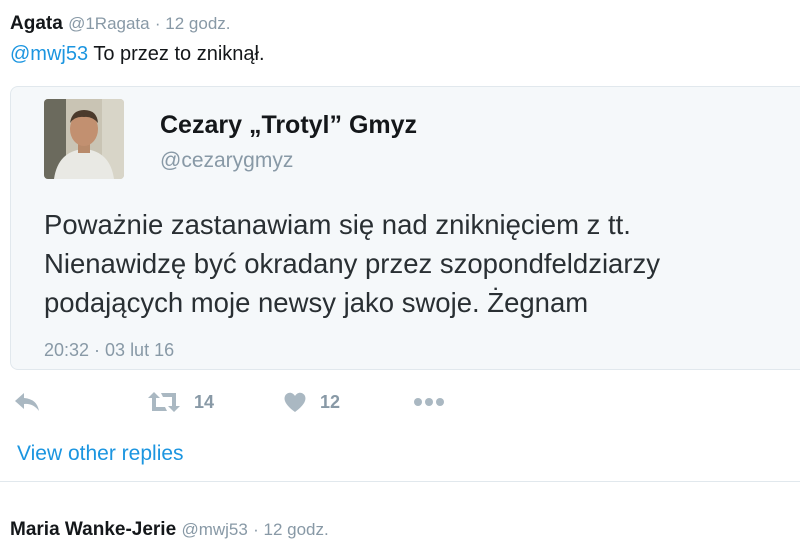  Describe the element at coordinates (316, 302) in the screenshot. I see `quoted-text-line: podających moje newsy jako swoje. Żegnam` at that location.